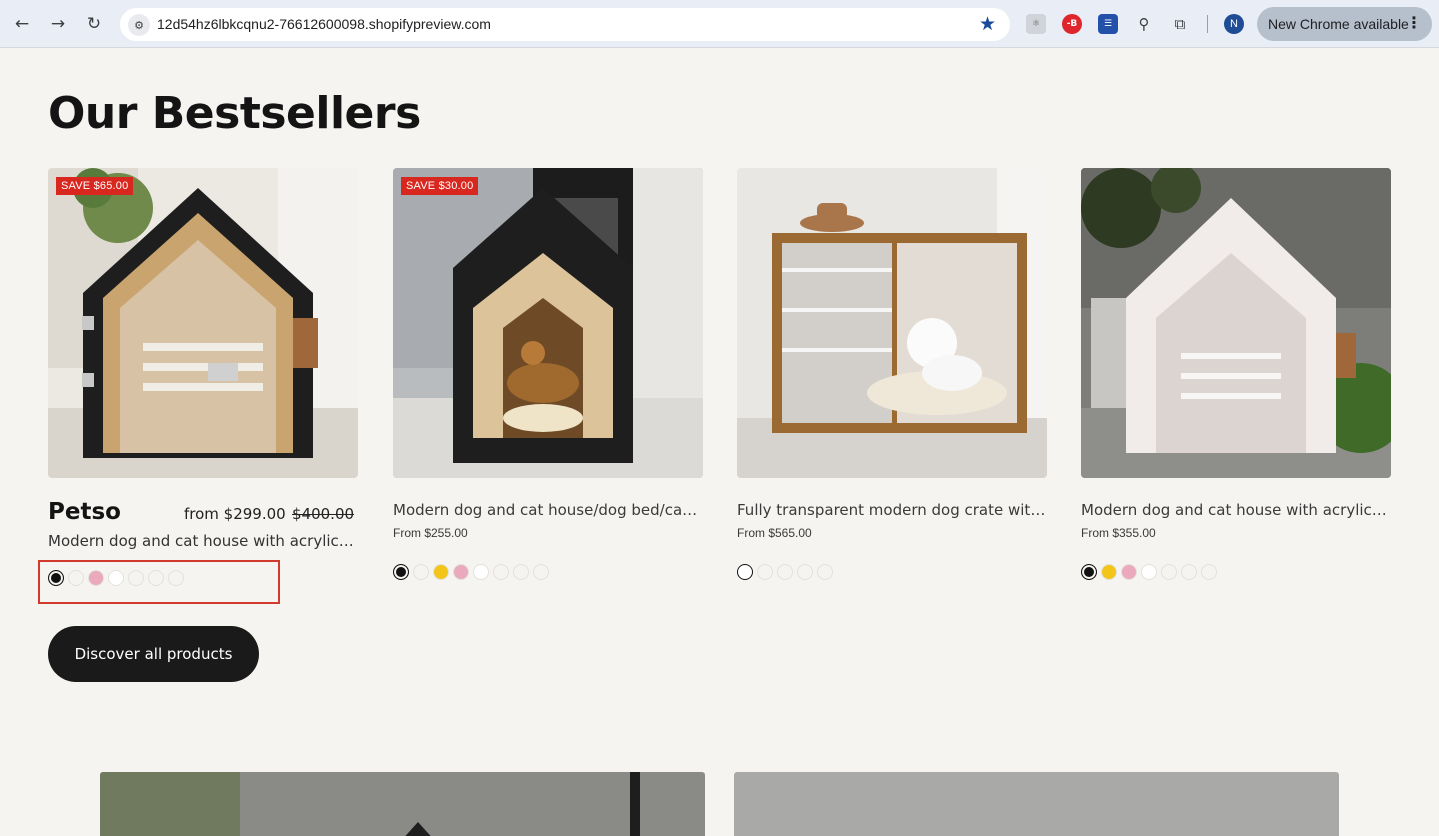 The height and width of the screenshot is (836, 1439). What do you see at coordinates (58, 24) in the screenshot?
I see `forward-icon: →` at bounding box center [58, 24].